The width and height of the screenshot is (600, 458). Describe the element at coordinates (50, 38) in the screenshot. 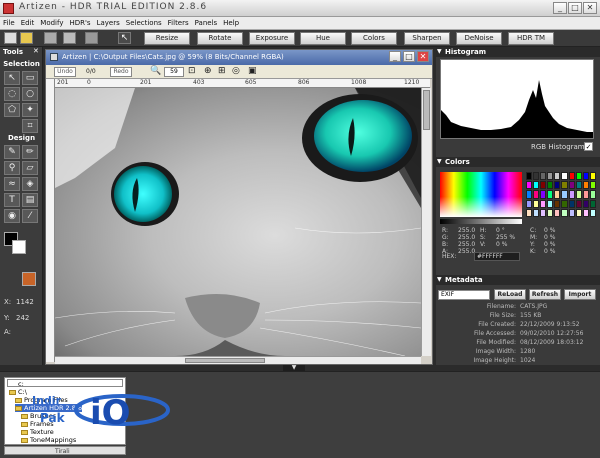

I see `save-icon` at that location.